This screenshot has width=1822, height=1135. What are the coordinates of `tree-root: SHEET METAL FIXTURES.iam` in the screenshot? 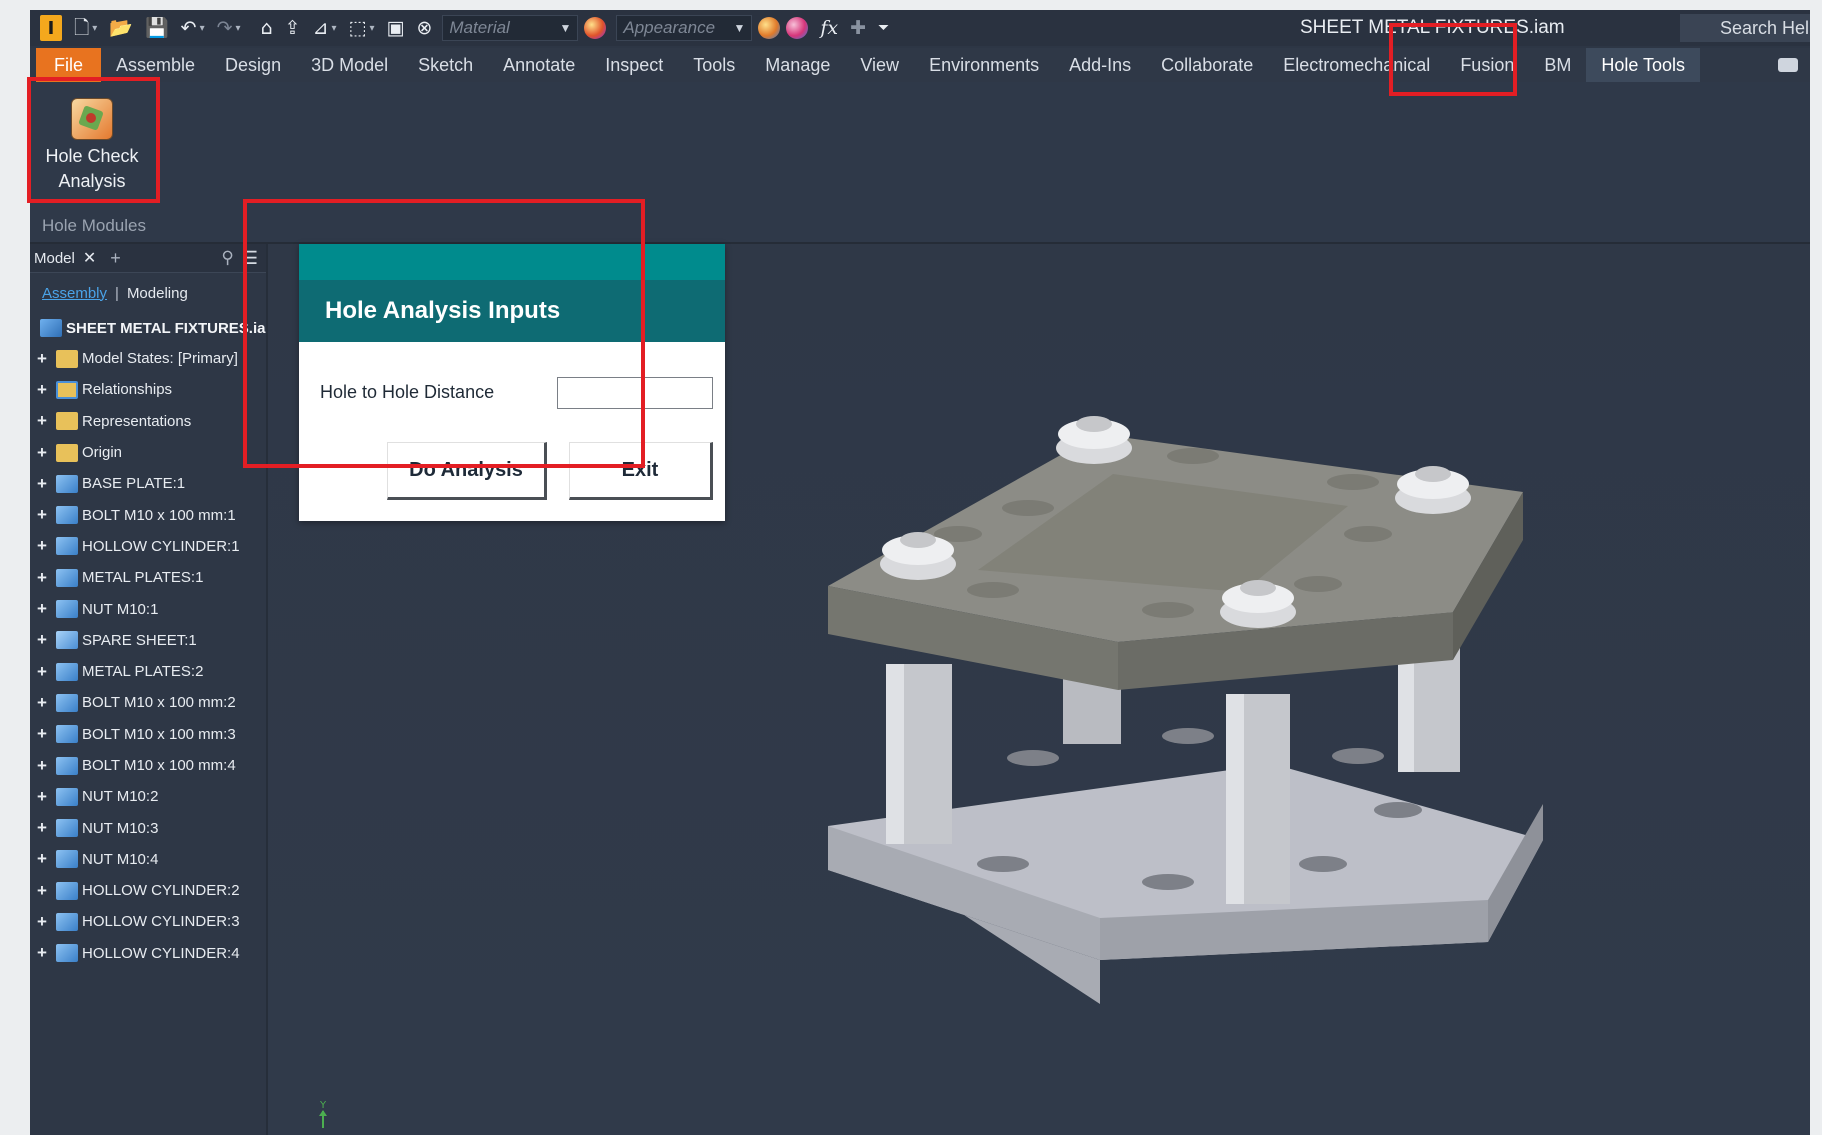 It's located at (148, 328).